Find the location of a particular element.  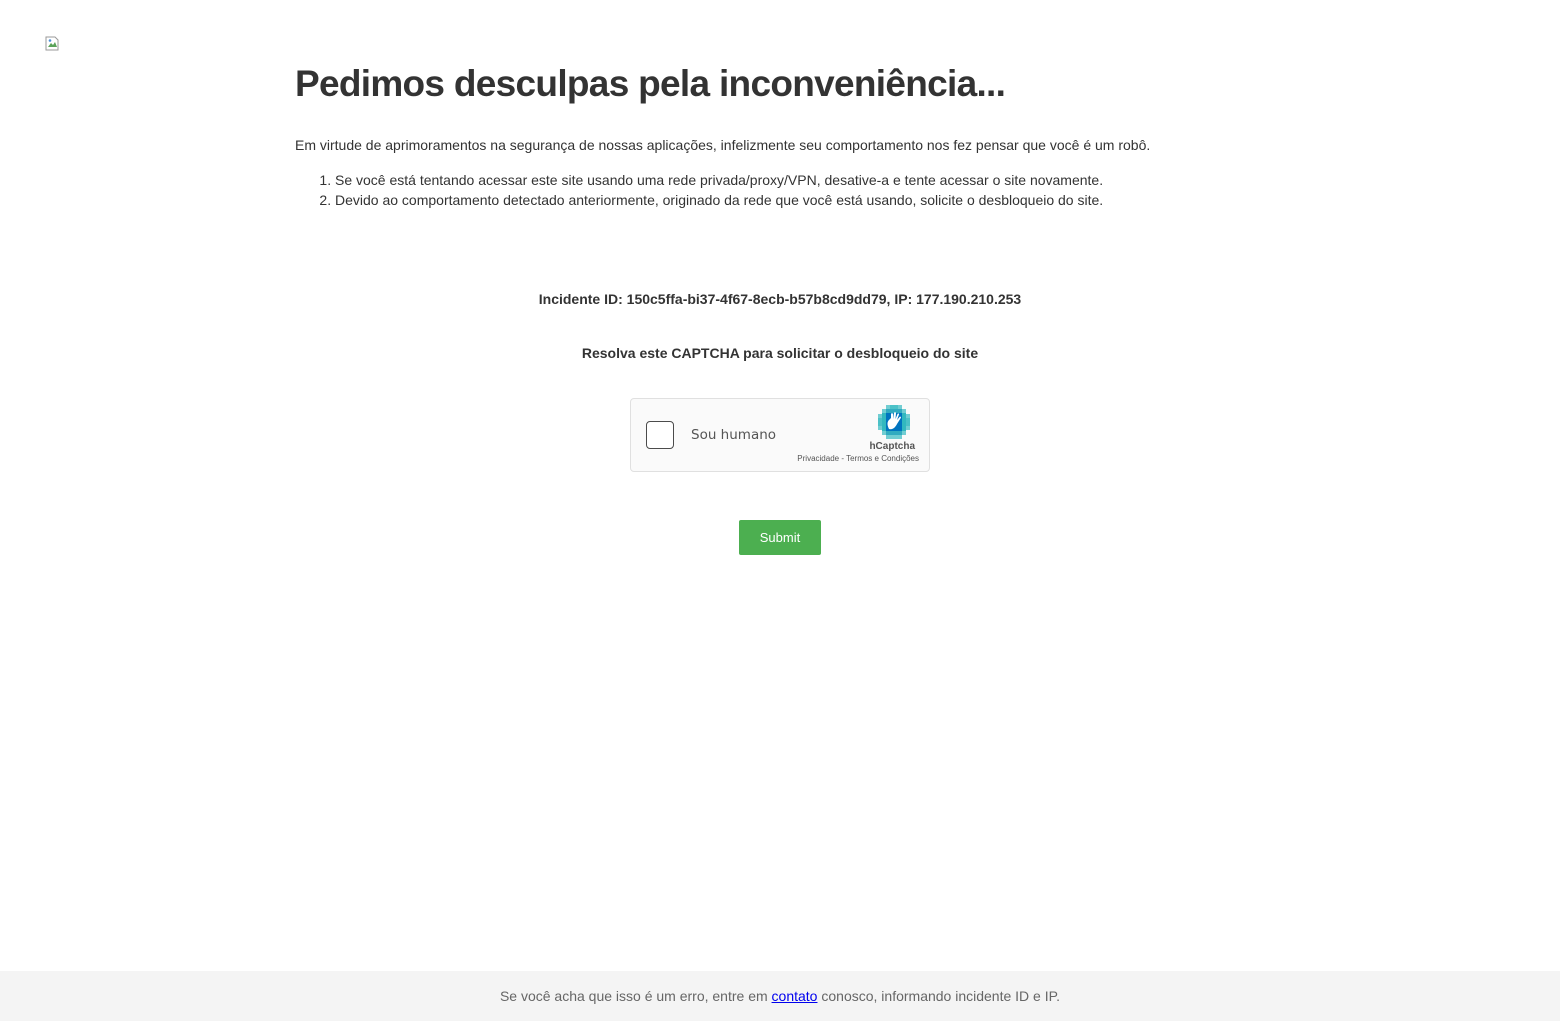

hcaptcha-brand: hCaptcha is located at coordinates (892, 446).